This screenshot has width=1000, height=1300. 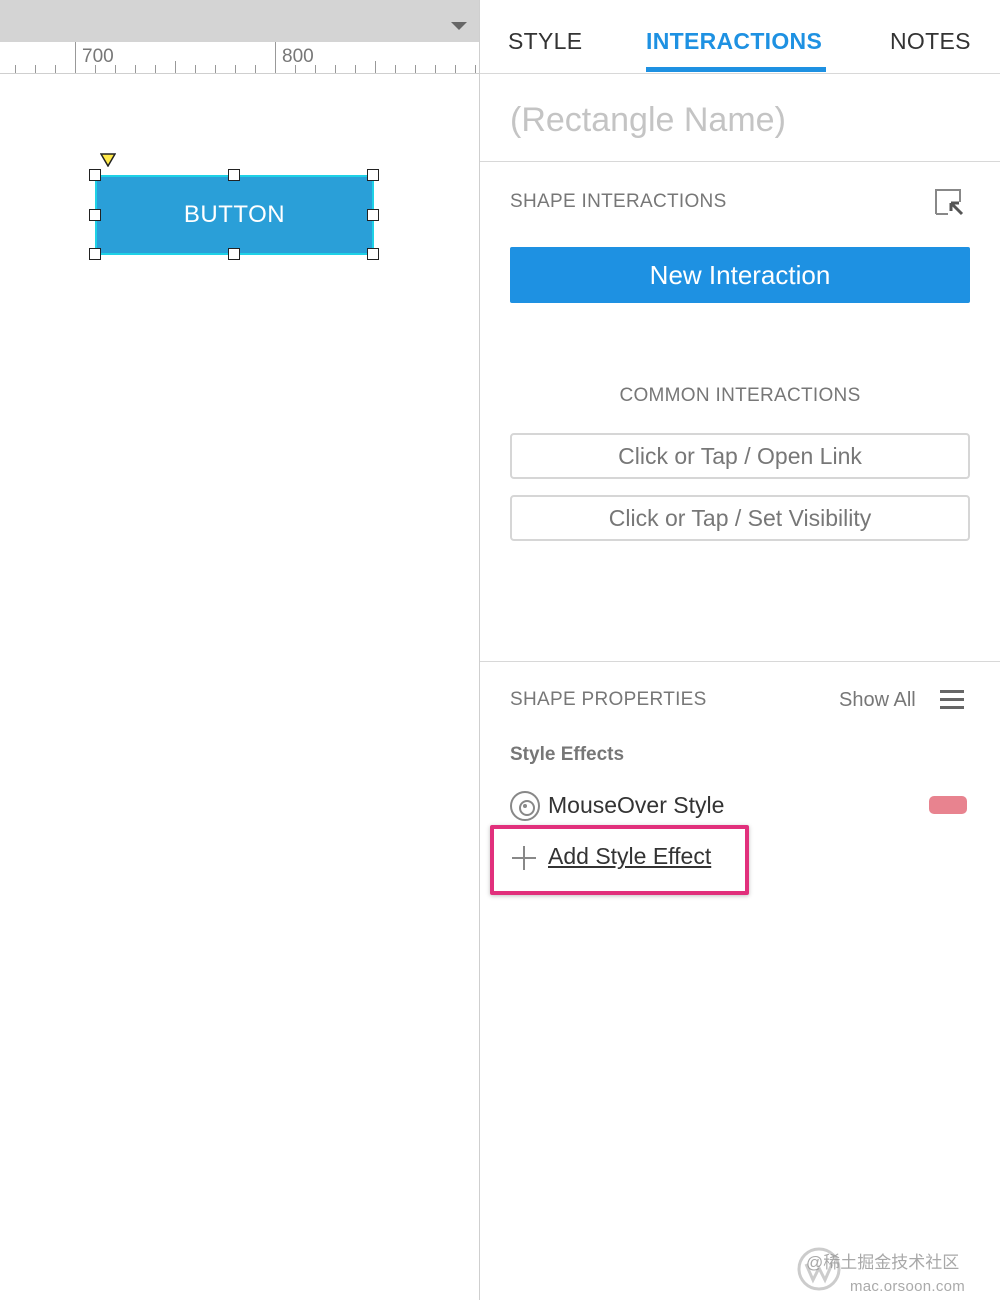 What do you see at coordinates (877, 700) in the screenshot?
I see `show-all-link: Show All` at bounding box center [877, 700].